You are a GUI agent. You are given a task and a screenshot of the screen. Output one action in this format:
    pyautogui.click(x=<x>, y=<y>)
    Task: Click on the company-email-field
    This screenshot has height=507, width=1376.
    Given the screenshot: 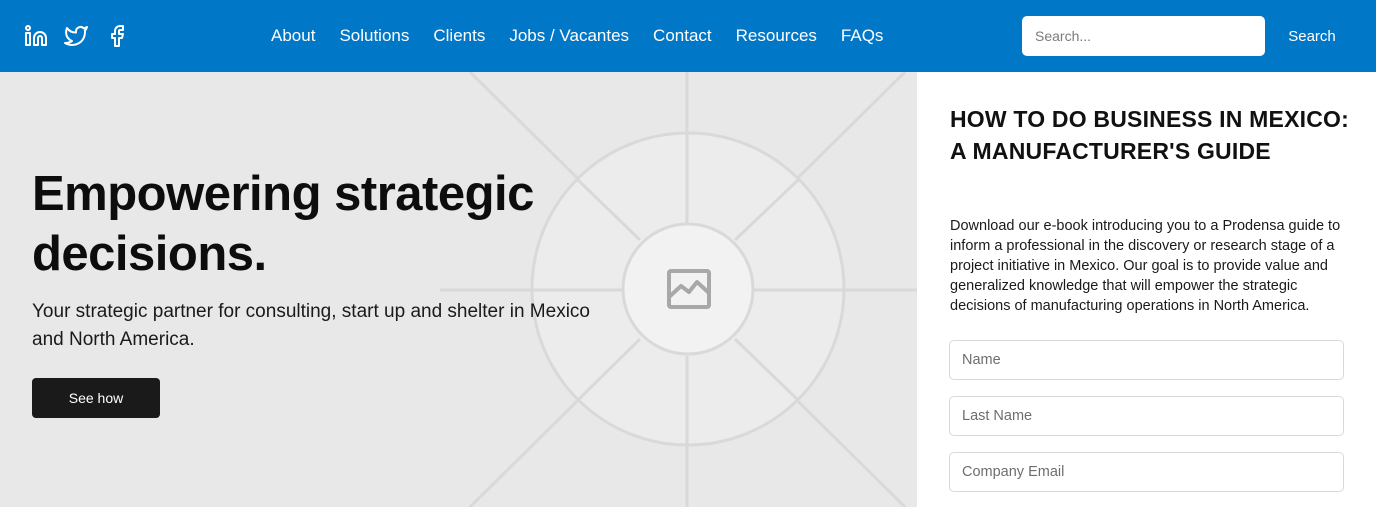 What is the action you would take?
    pyautogui.click(x=1146, y=472)
    